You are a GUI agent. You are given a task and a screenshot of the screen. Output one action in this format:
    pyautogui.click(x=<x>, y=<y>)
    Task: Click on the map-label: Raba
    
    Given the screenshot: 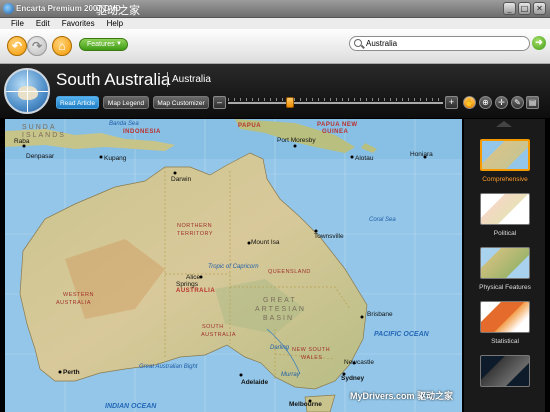 What is the action you would take?
    pyautogui.click(x=22, y=141)
    